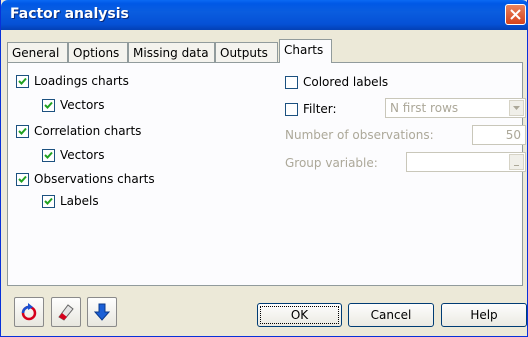 The width and height of the screenshot is (528, 337). What do you see at coordinates (88, 131) in the screenshot?
I see `correlation-charts-label: Correlation charts` at bounding box center [88, 131].